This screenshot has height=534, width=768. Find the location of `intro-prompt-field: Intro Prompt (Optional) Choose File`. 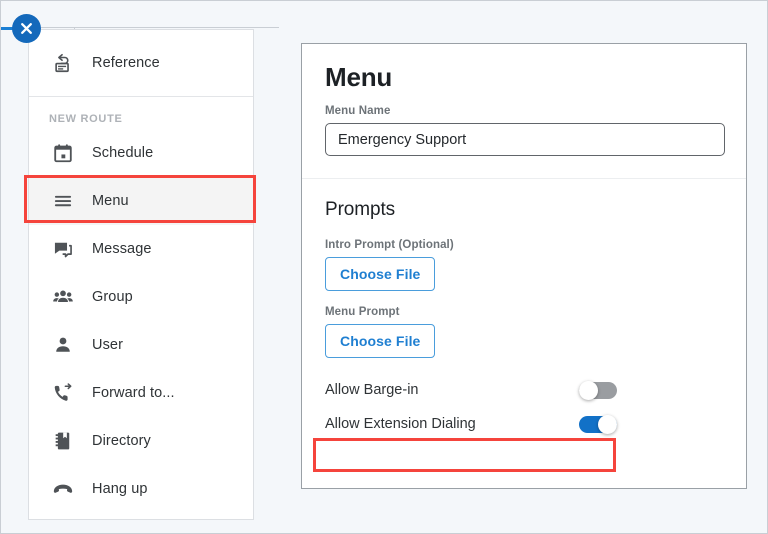

intro-prompt-field: Intro Prompt (Optional) Choose File is located at coordinates (524, 265).